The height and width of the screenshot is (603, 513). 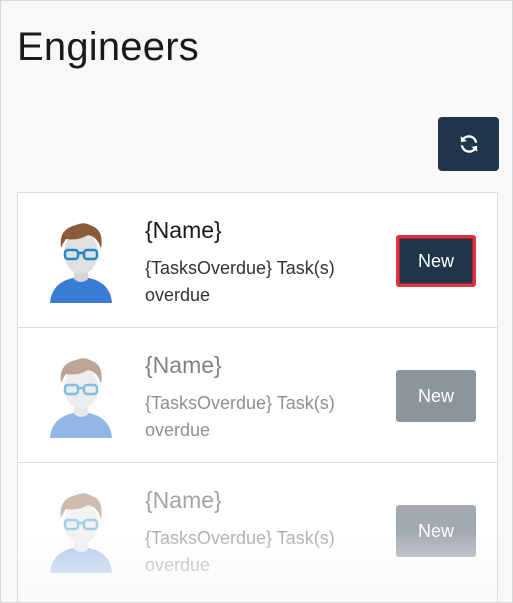 I want to click on refresh-button, so click(x=468, y=144).